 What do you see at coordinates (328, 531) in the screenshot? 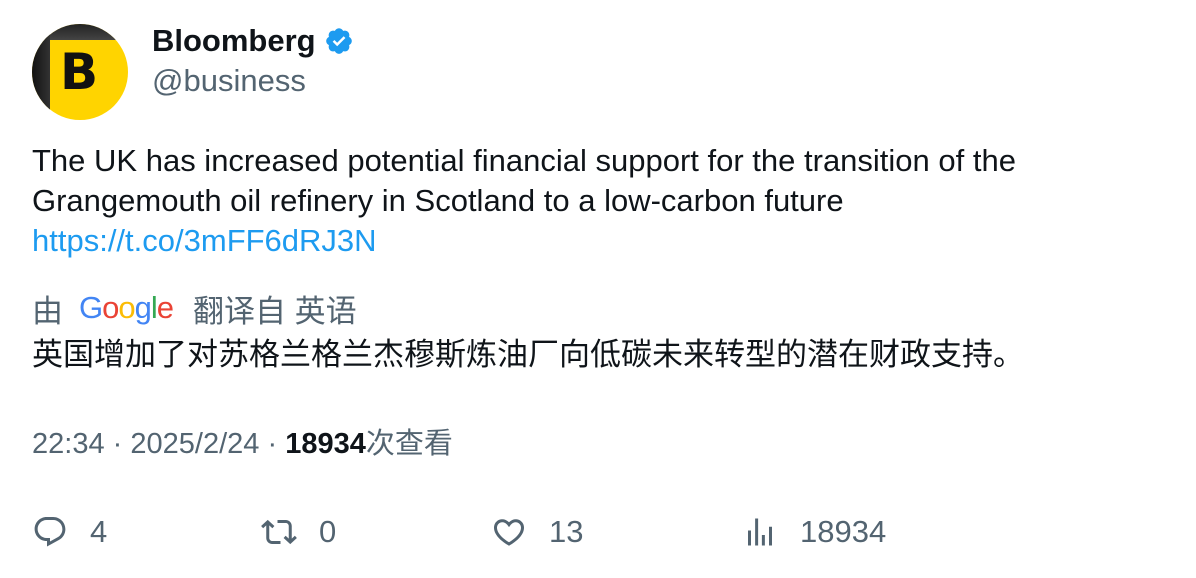
I see `retweet-count: 0` at bounding box center [328, 531].